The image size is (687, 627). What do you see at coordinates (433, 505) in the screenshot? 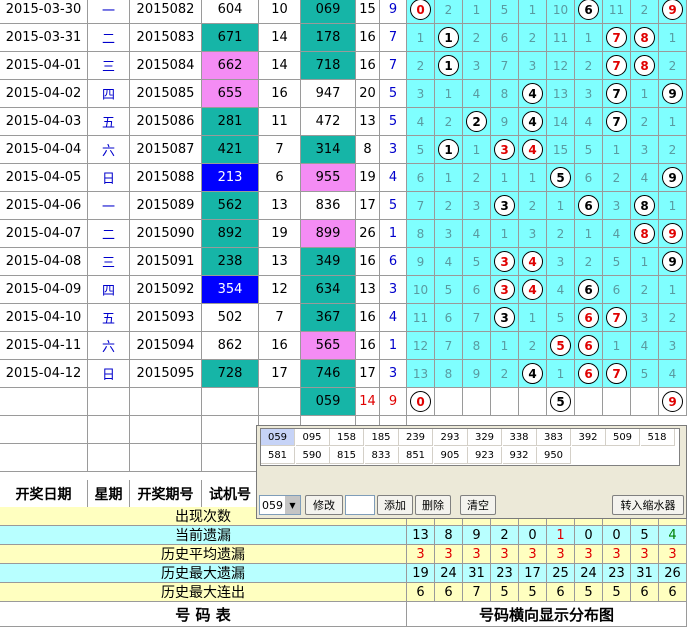
I see `delete-button: 删除` at bounding box center [433, 505].